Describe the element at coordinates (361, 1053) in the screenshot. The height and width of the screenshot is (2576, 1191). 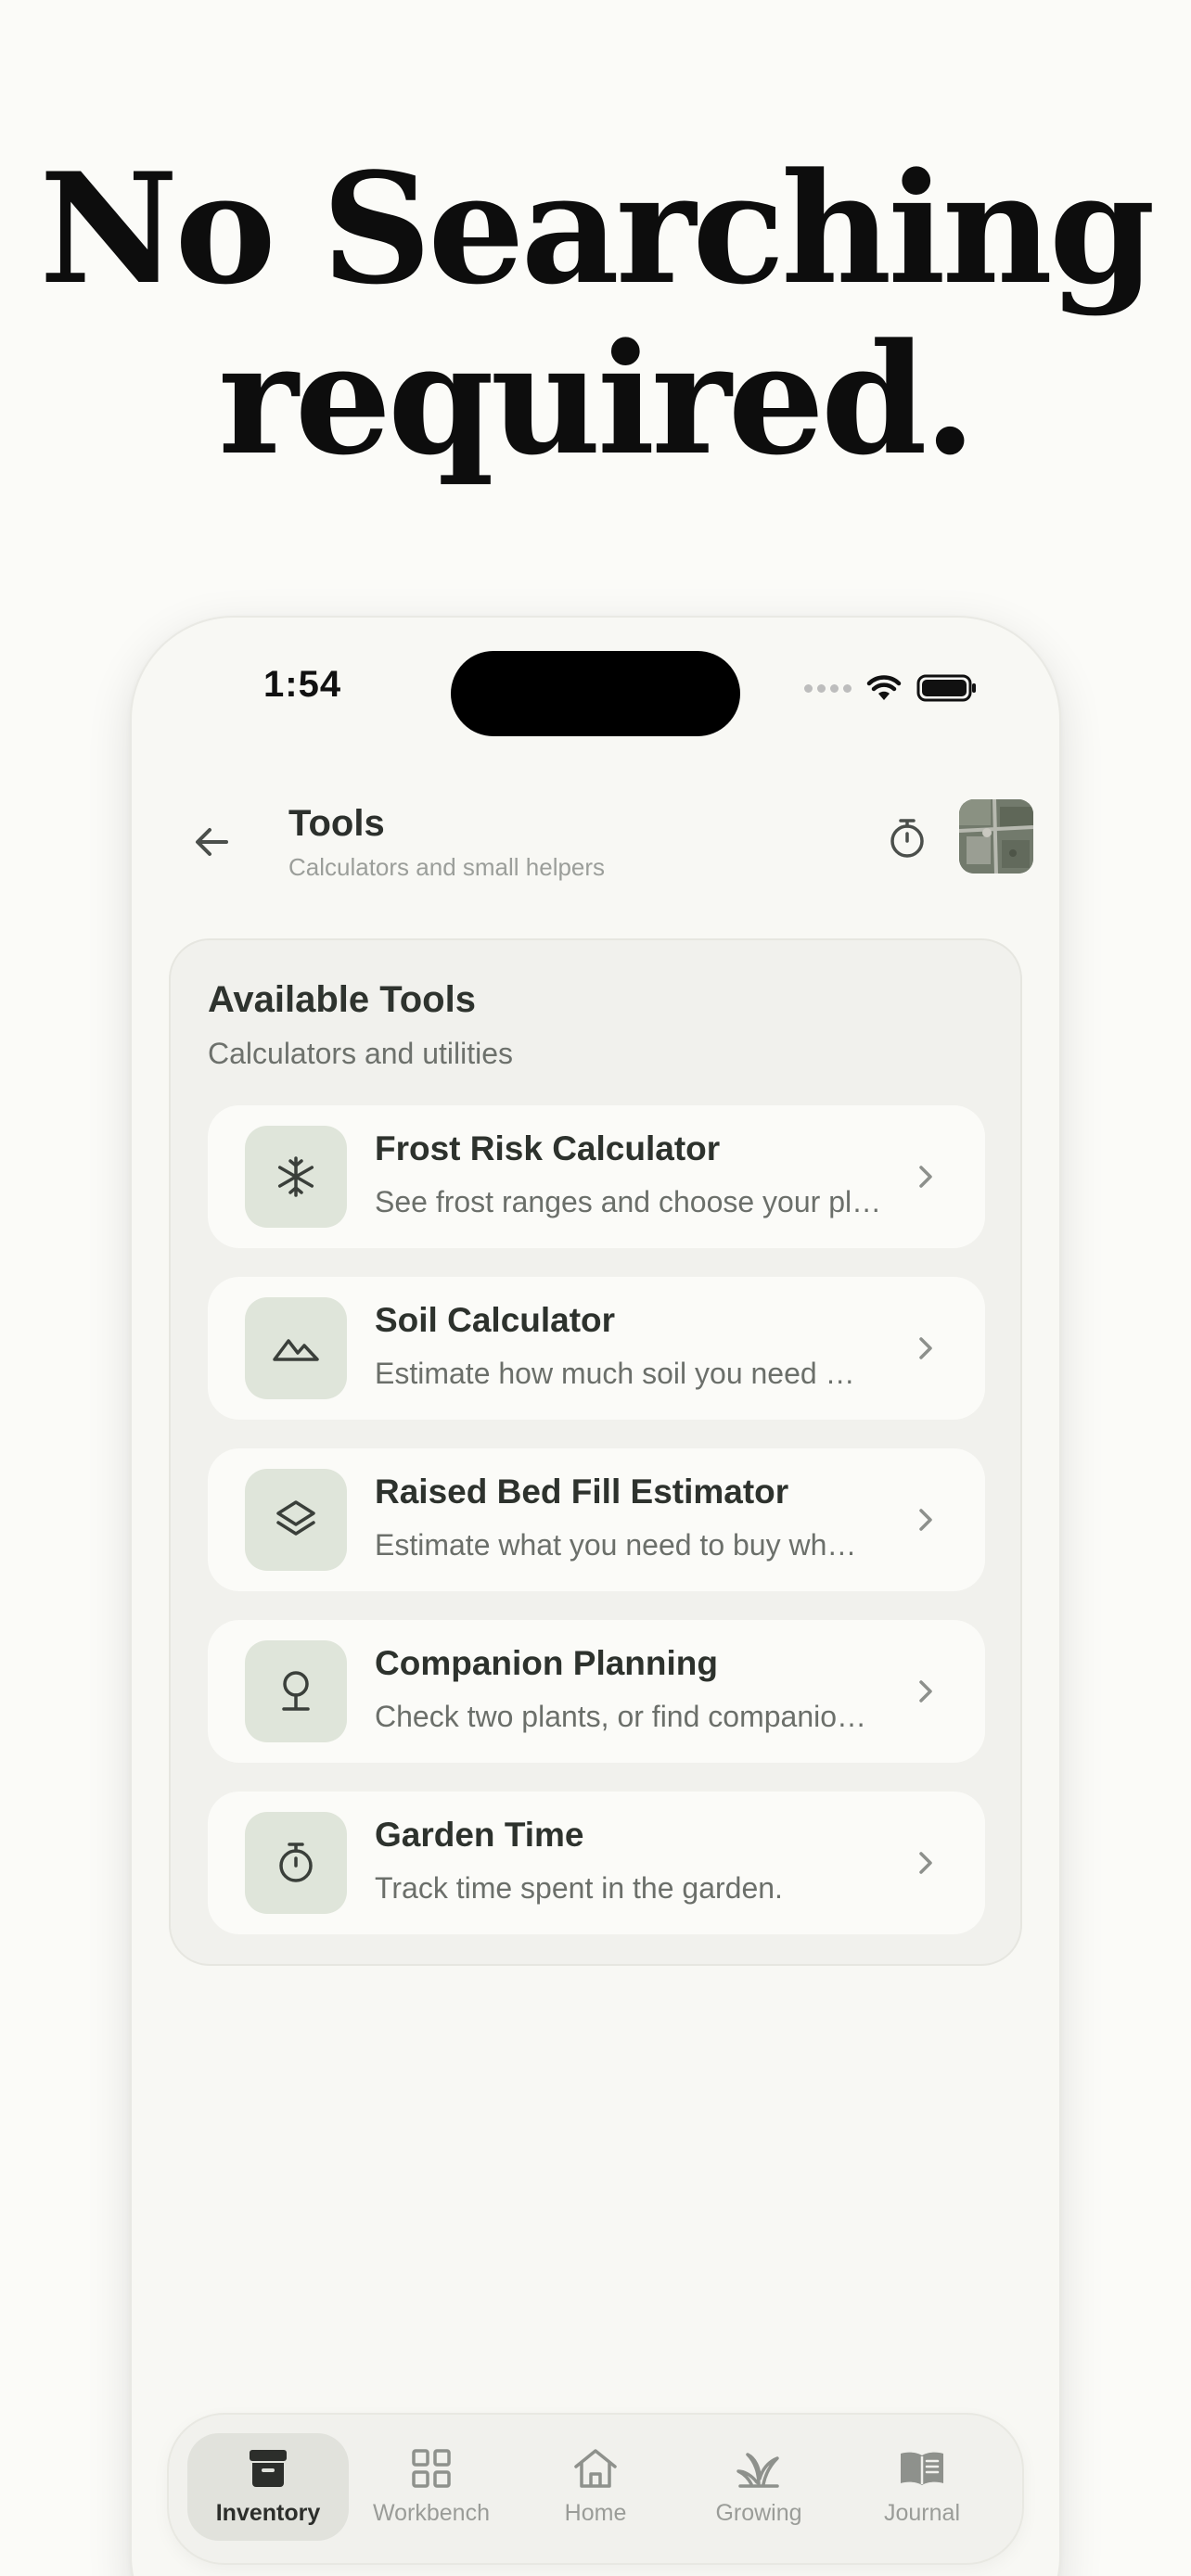
I see `card-subtitle: Calculators and utilities` at that location.